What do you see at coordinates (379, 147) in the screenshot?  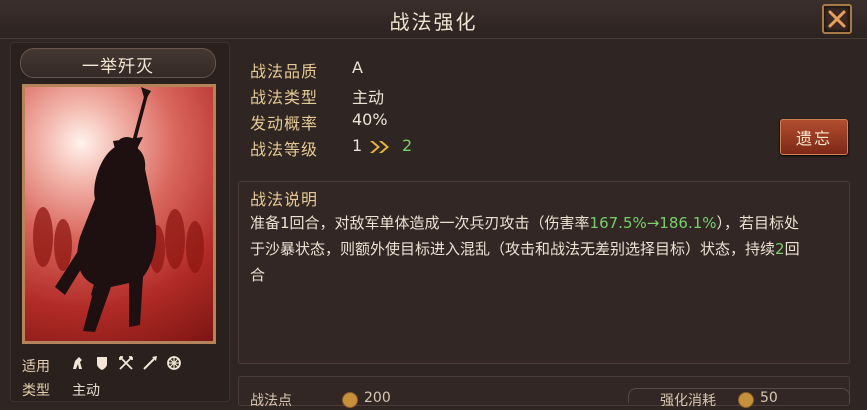 I see `level-up-arrow-icon` at bounding box center [379, 147].